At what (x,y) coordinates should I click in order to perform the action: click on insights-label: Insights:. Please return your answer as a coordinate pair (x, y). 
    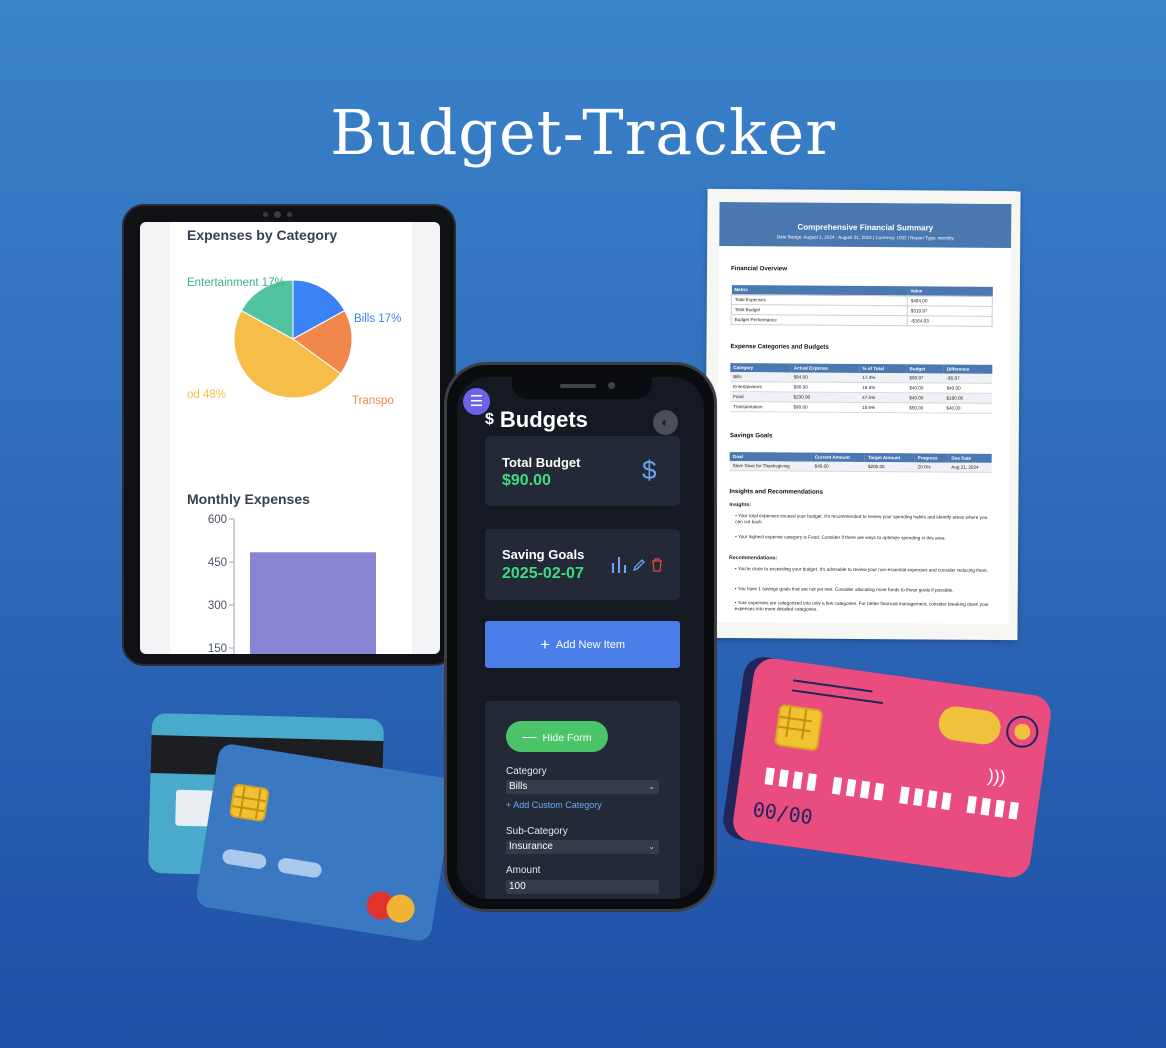
    Looking at the image, I should click on (740, 505).